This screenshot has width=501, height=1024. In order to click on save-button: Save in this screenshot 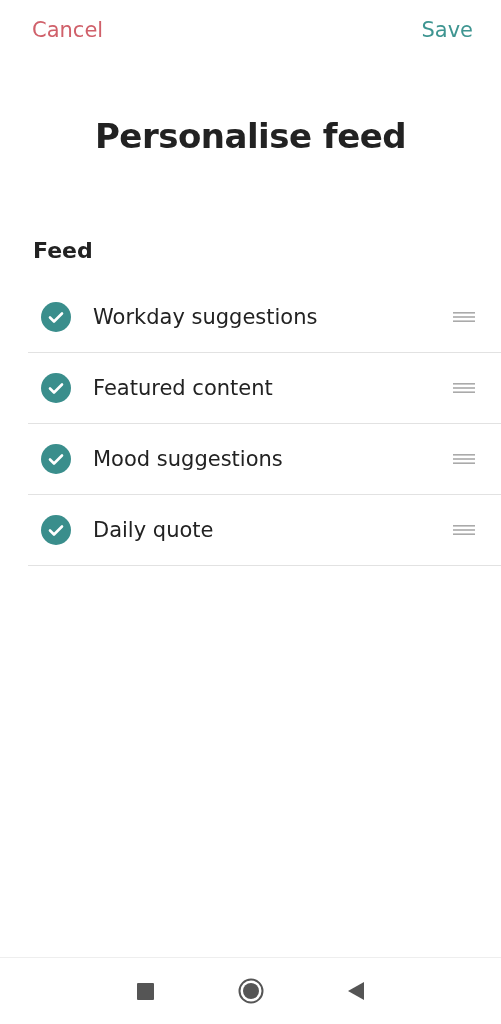, I will do `click(447, 30)`.